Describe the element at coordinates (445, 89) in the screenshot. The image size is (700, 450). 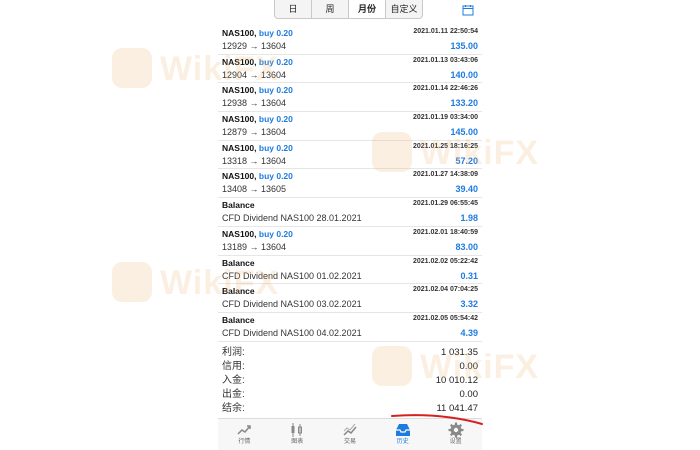
I see `datetime: 2021.01.14 22:46:26` at that location.